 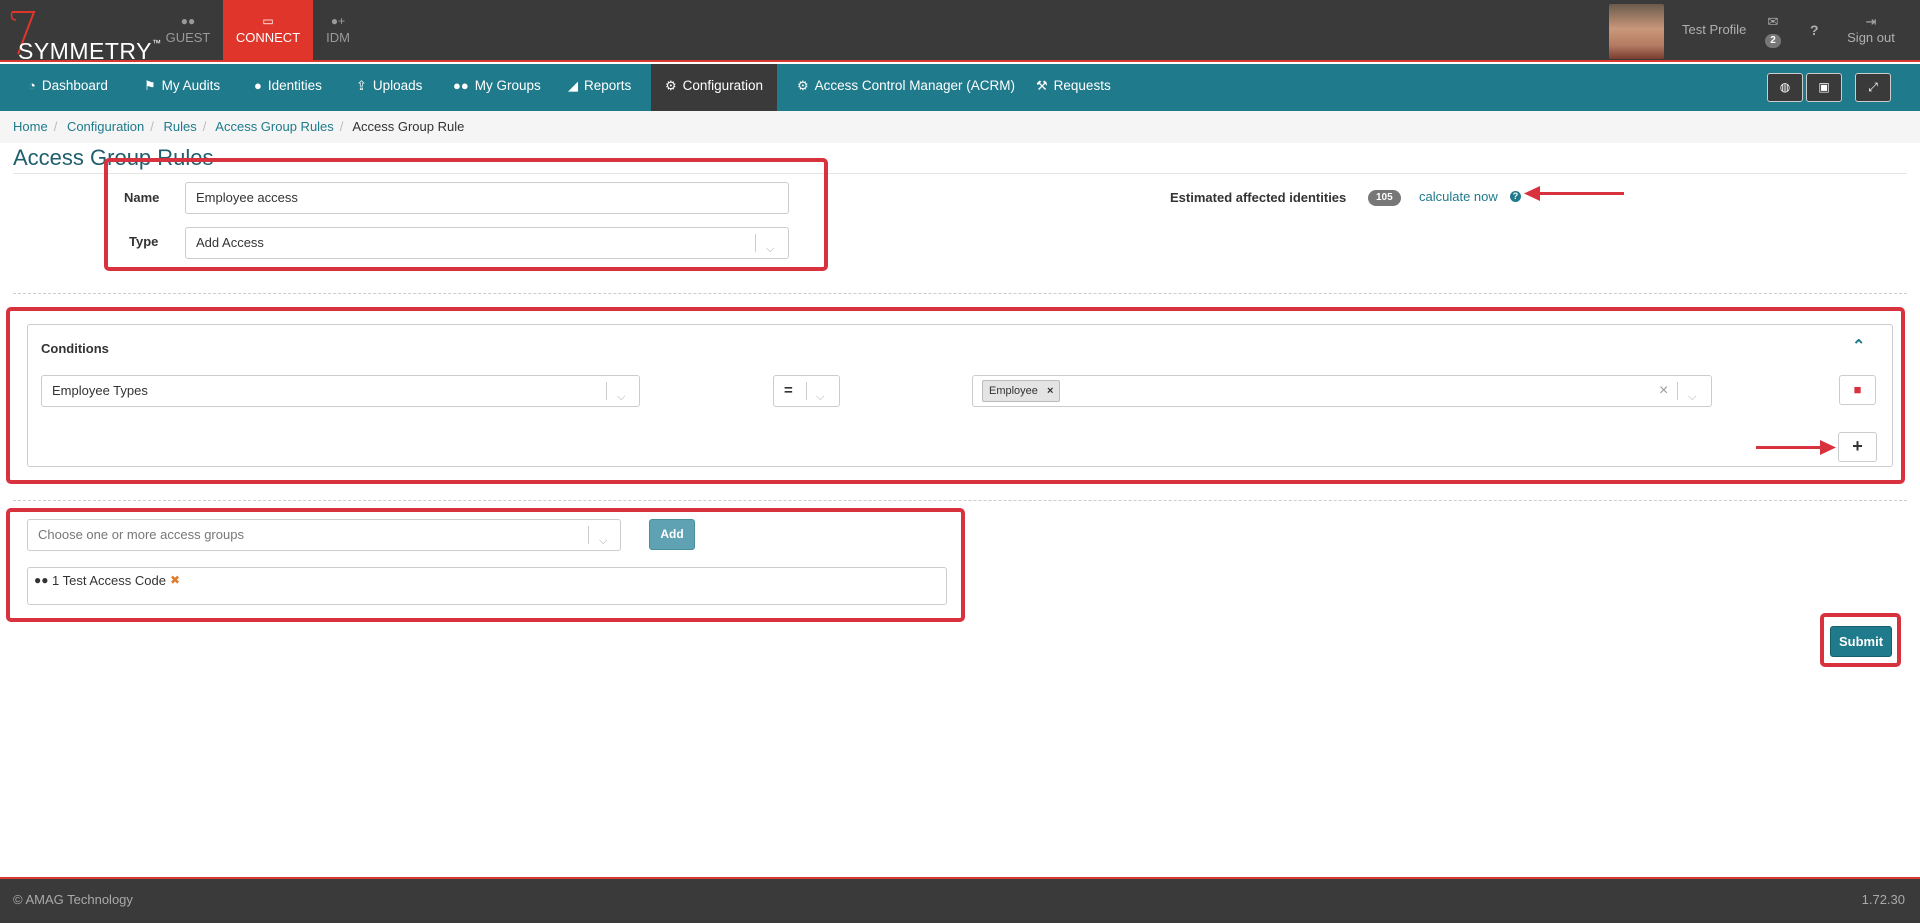 I want to click on app-tab-idm: ●+ IDM, so click(x=338, y=31).